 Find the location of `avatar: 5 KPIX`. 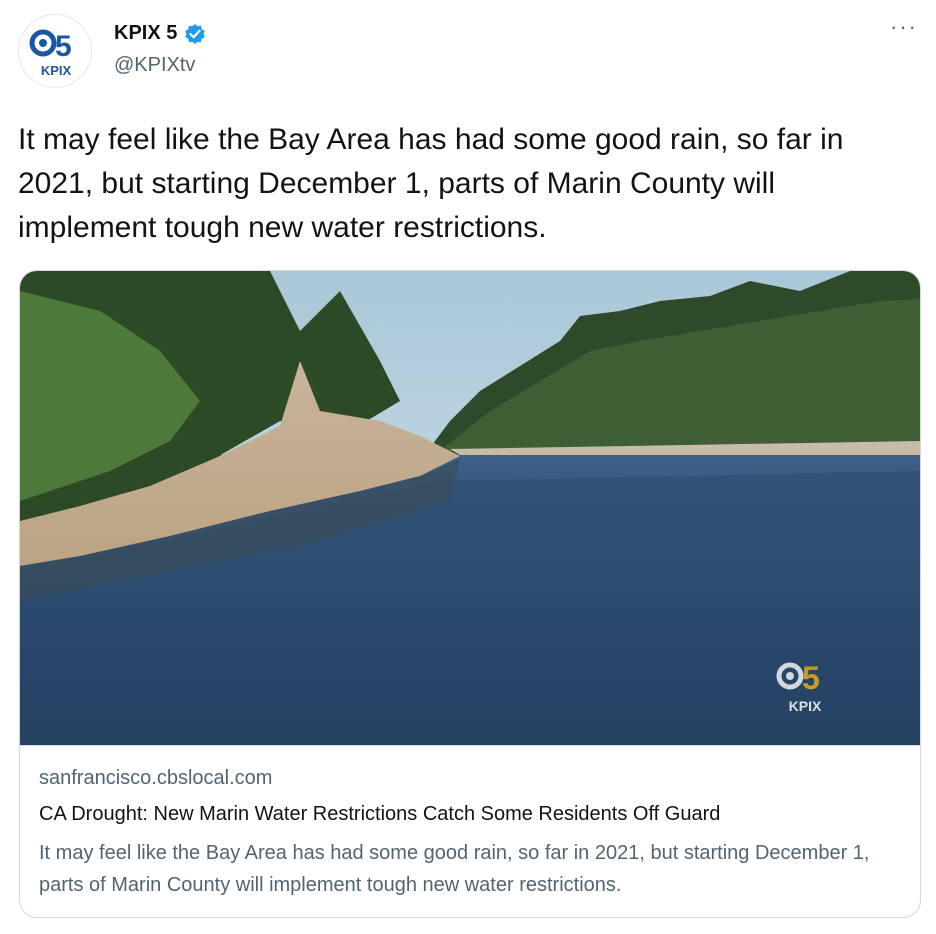

avatar: 5 KPIX is located at coordinates (55, 51).